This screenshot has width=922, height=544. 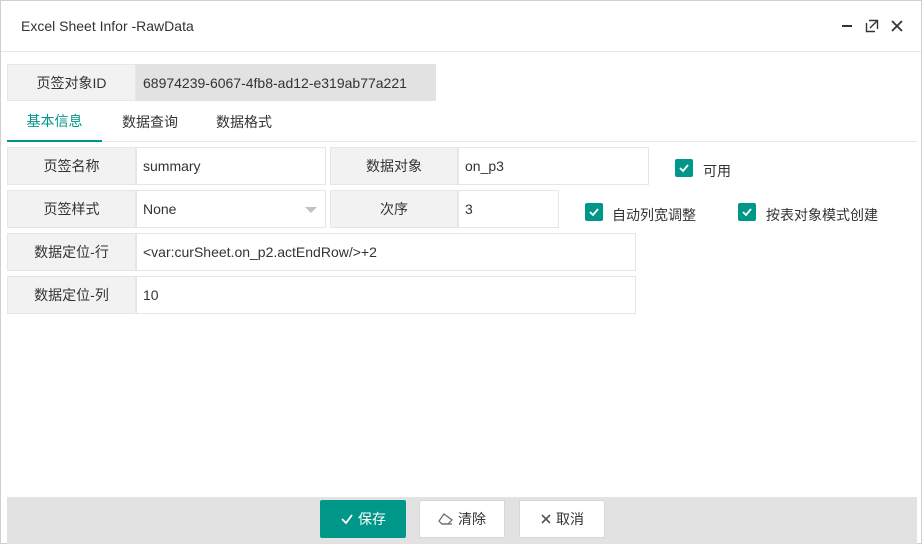 I want to click on cancel-label: 取消, so click(x=570, y=519).